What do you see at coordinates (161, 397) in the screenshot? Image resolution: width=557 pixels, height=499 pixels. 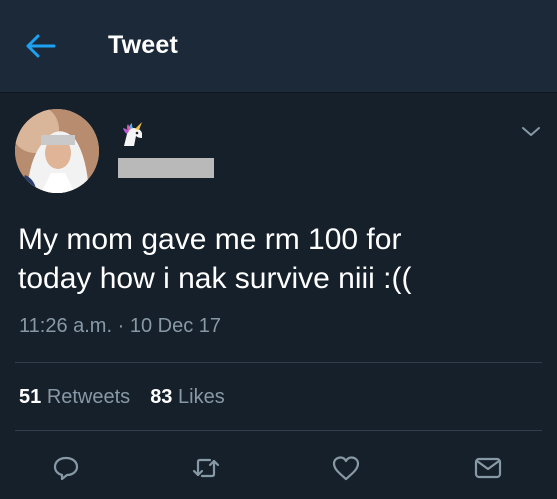 I see `likes-count: 83` at bounding box center [161, 397].